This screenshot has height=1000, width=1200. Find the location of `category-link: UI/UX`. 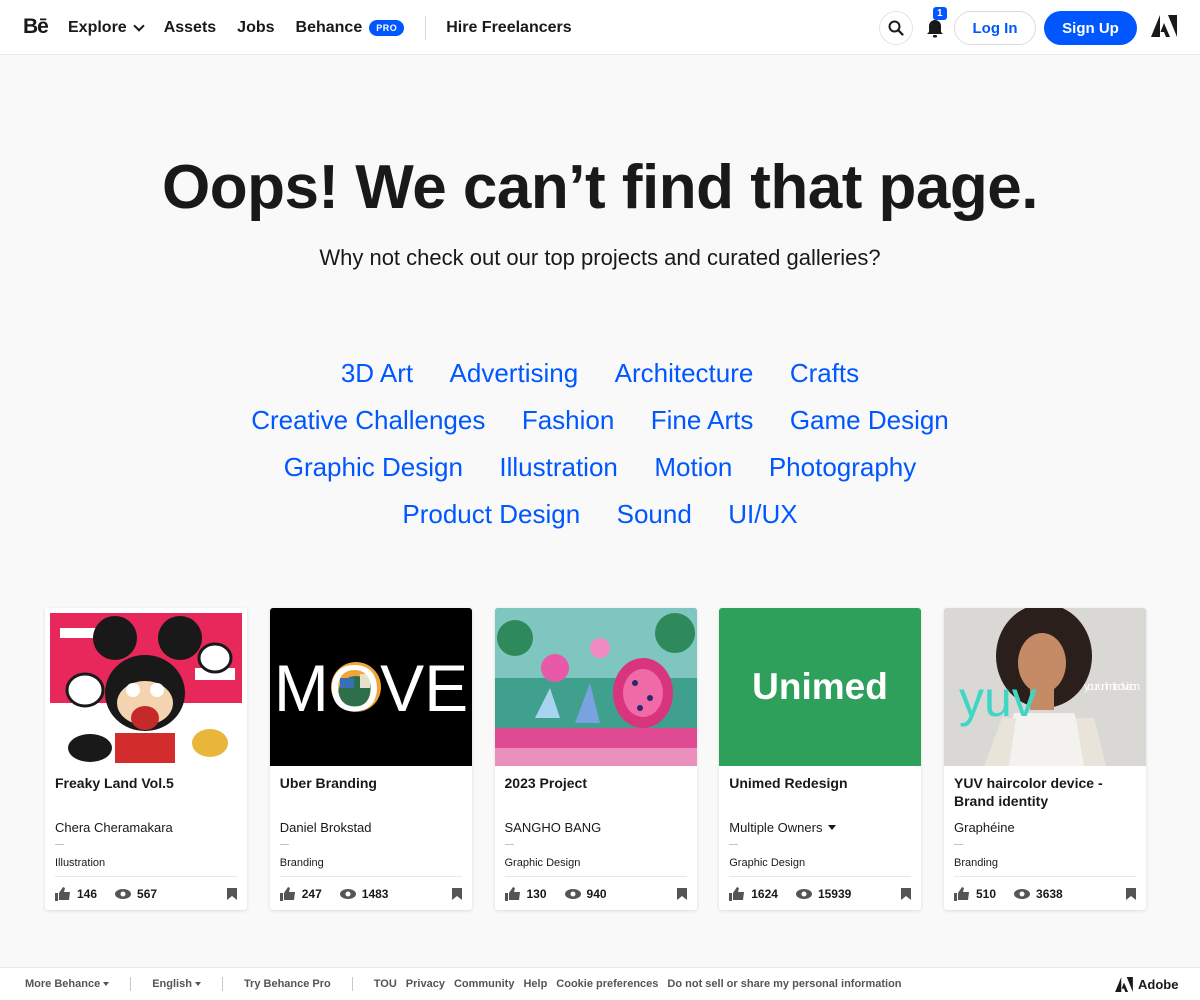

category-link: UI/UX is located at coordinates (762, 514).